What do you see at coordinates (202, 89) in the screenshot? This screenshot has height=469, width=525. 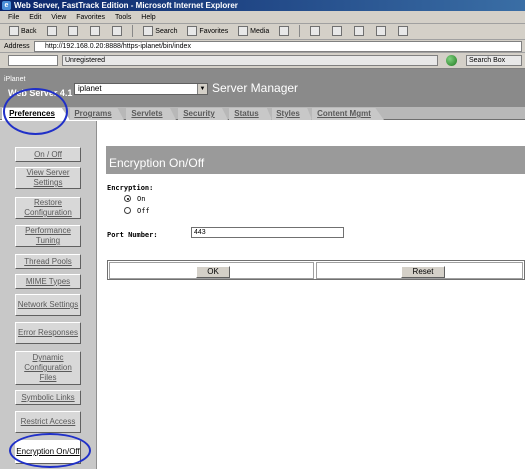 I see `chevron-down-icon: ▼` at bounding box center [202, 89].